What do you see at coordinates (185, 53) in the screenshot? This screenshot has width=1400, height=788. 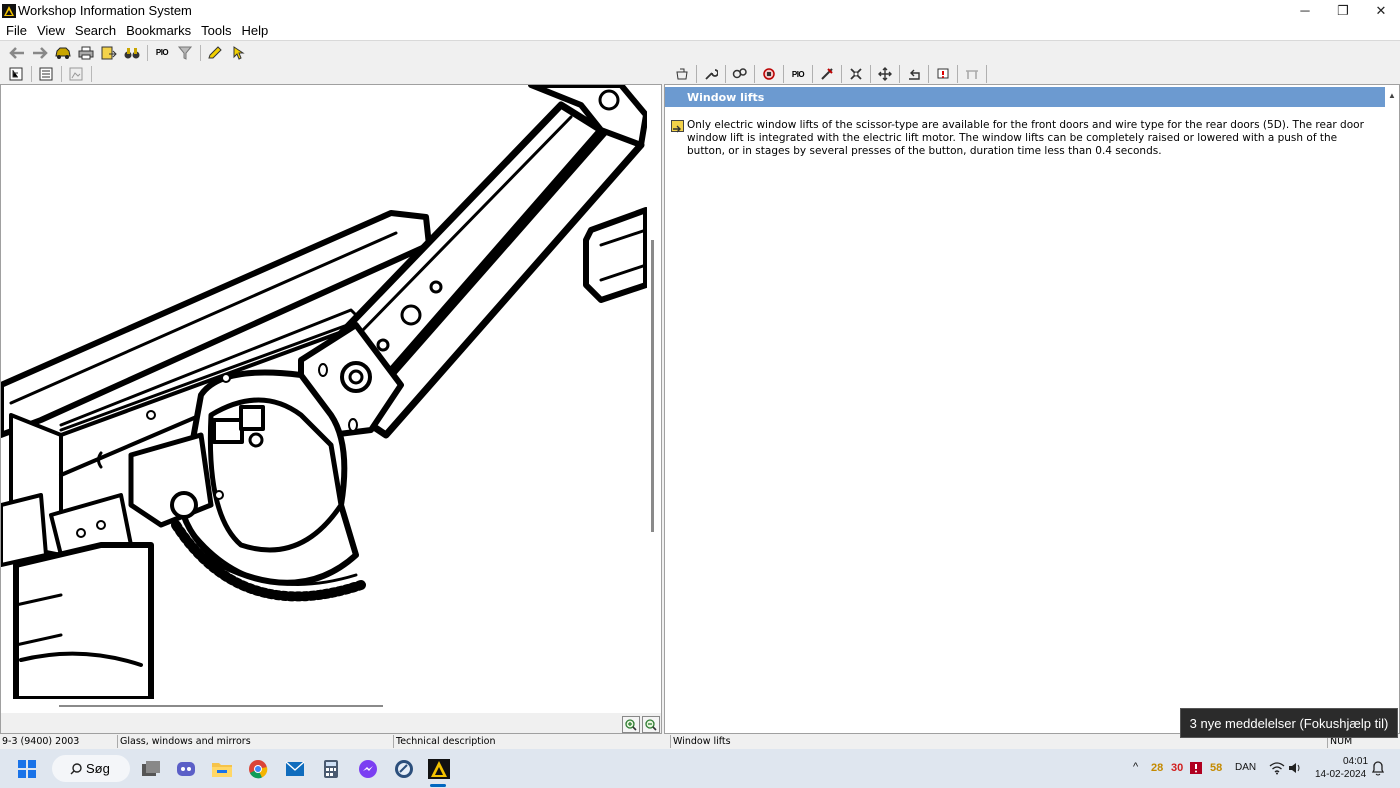 I see `filter-icon` at bounding box center [185, 53].